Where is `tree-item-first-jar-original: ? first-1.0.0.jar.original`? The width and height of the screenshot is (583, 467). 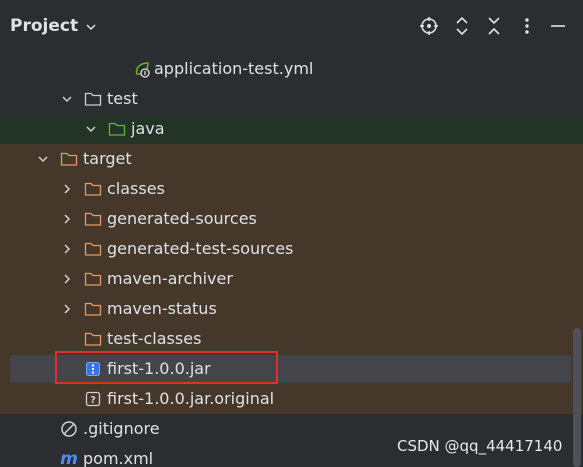 tree-item-first-jar-original: ? first-1.0.0.jar.original is located at coordinates (291, 399).